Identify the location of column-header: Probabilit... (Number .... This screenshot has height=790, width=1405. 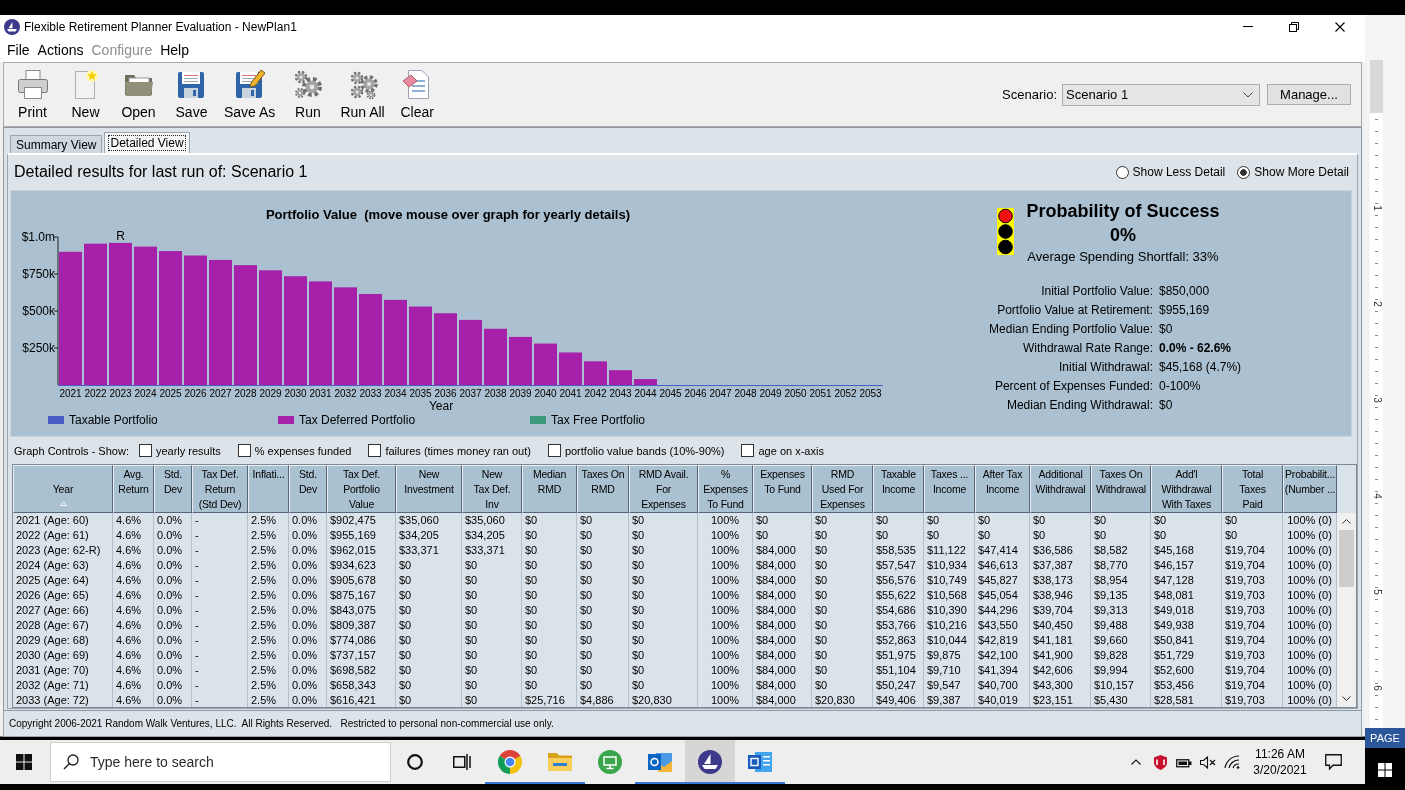
(1310, 489).